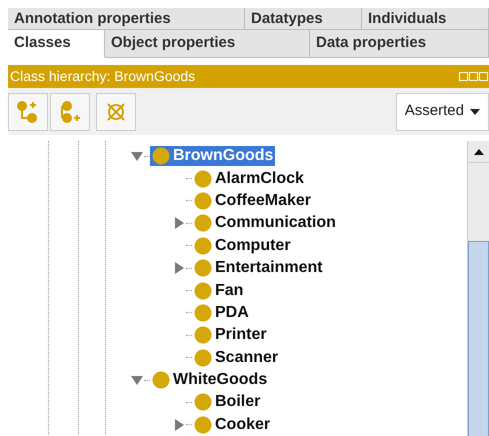 The height and width of the screenshot is (436, 489). What do you see at coordinates (258, 268) in the screenshot?
I see `tree-item: Entertainment` at bounding box center [258, 268].